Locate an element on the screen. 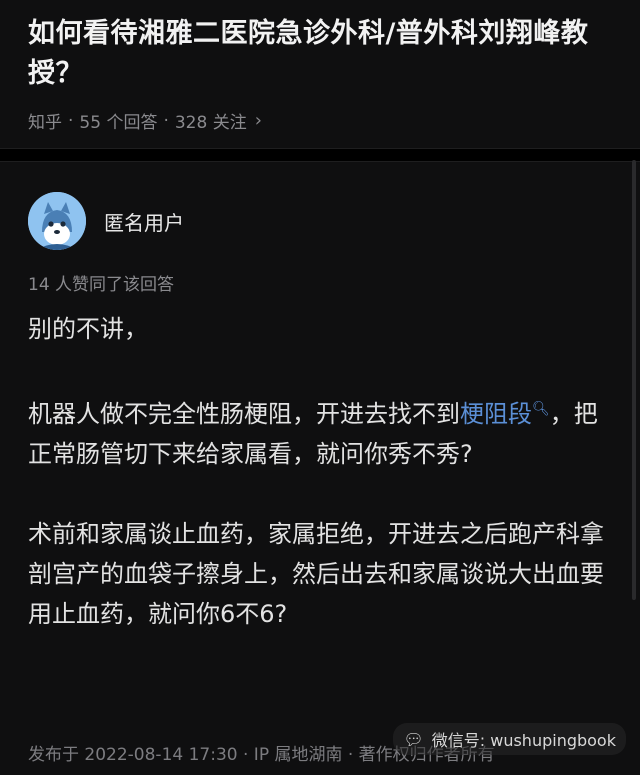 The height and width of the screenshot is (775, 640). watermark: 💬︎ 微信号: wushupingbook is located at coordinates (509, 739).